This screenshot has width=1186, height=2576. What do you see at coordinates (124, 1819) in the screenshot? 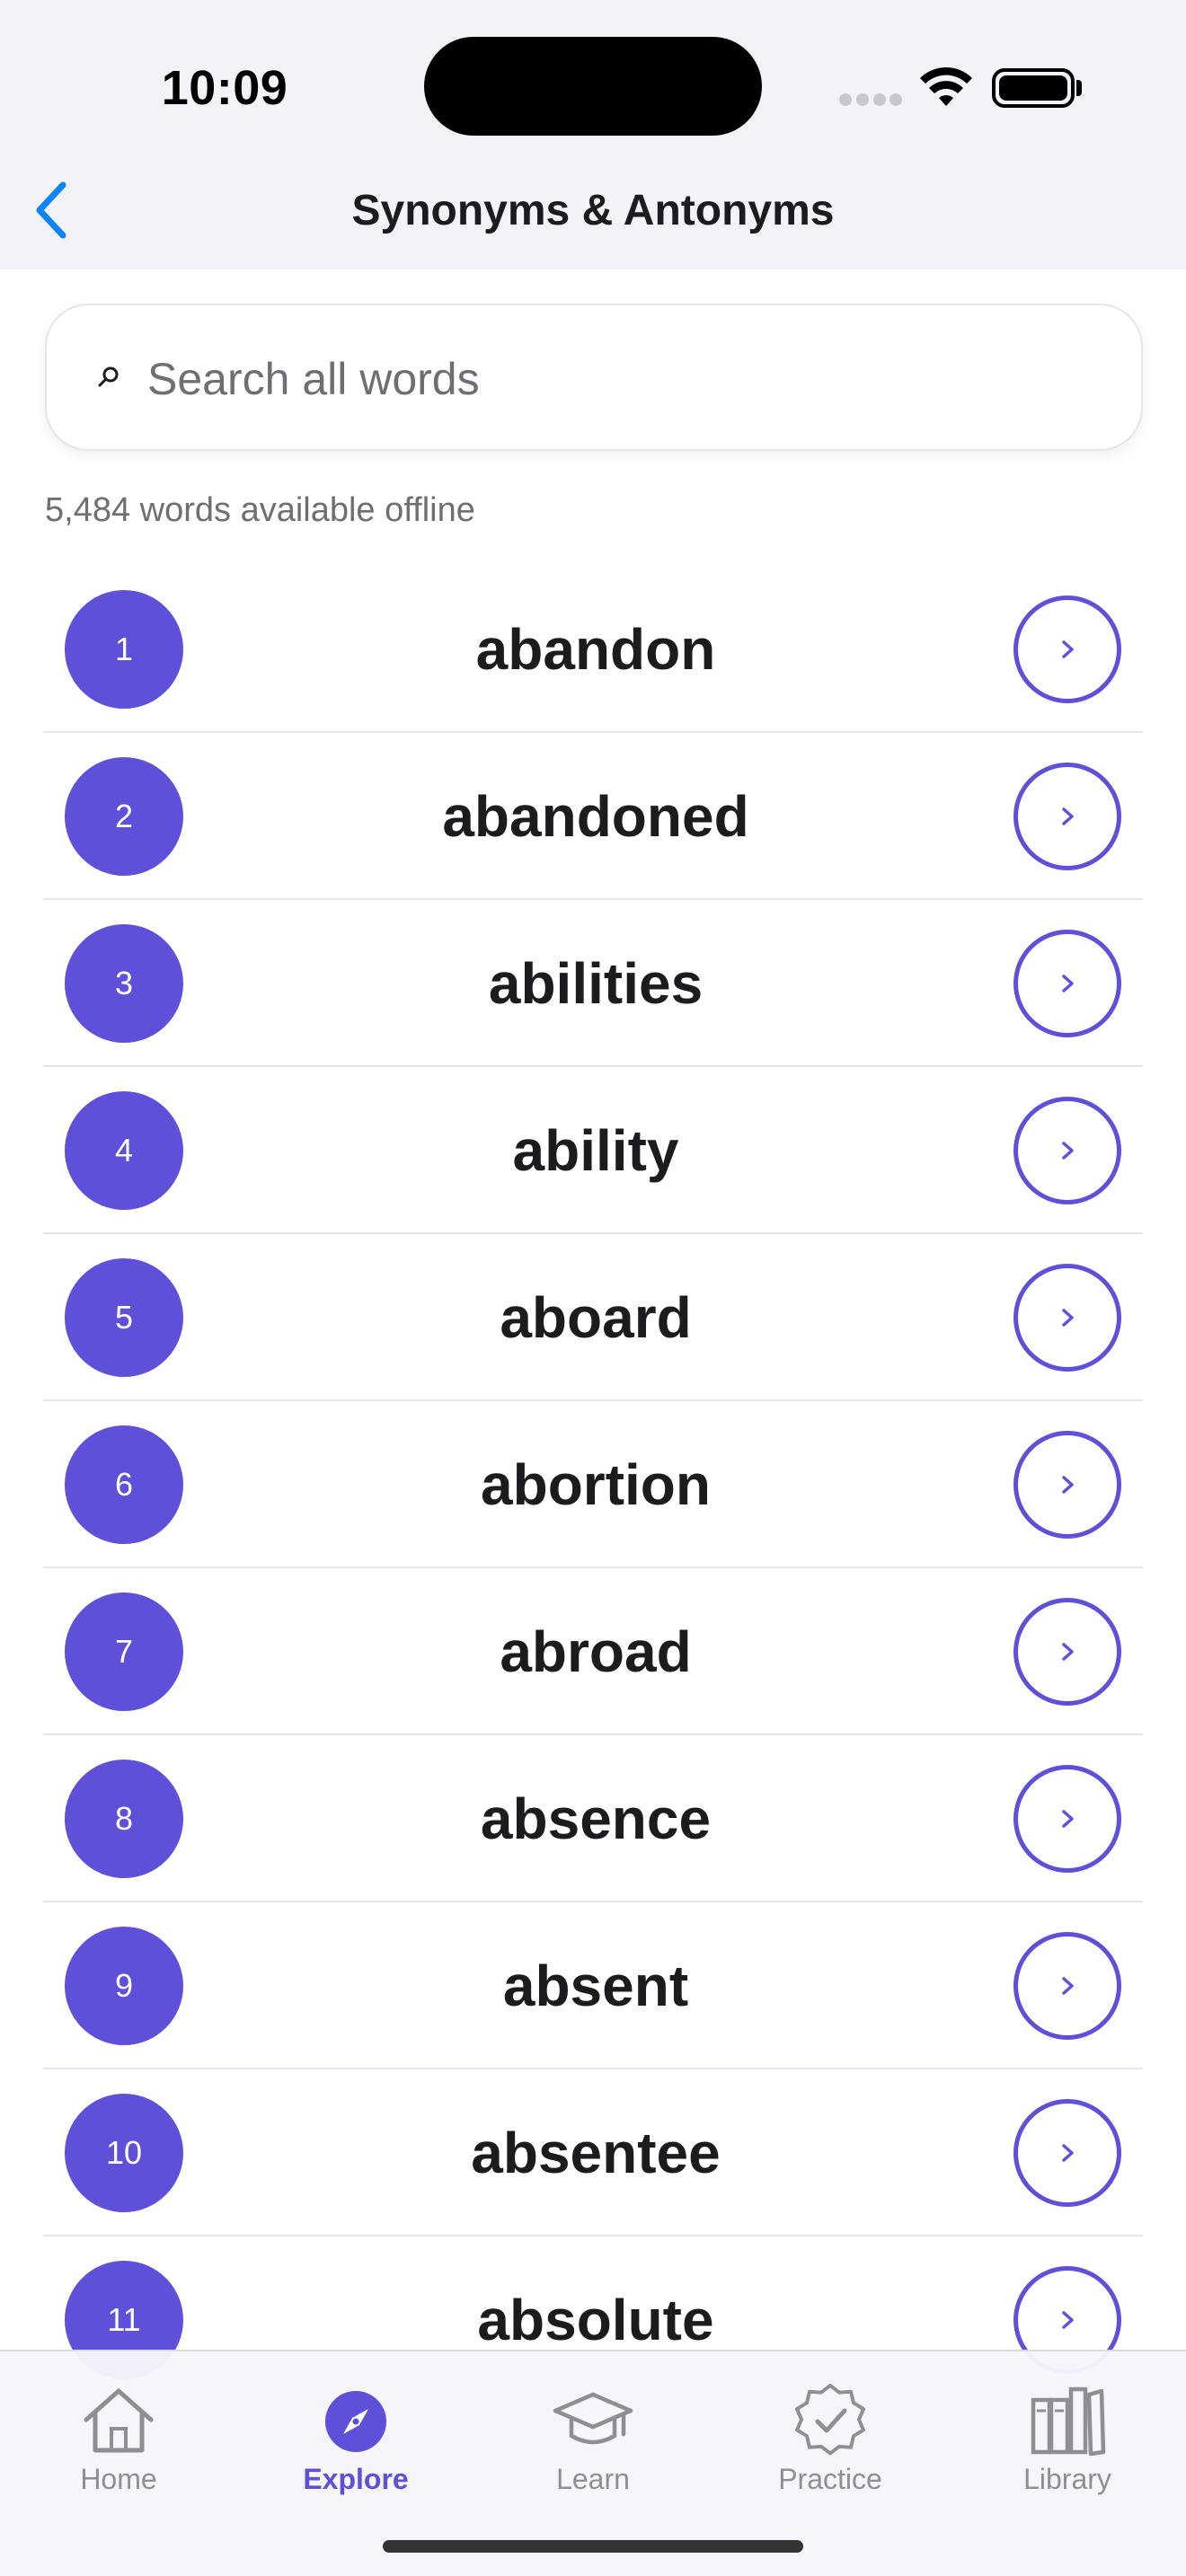
I see `word-number-badge: 8` at bounding box center [124, 1819].